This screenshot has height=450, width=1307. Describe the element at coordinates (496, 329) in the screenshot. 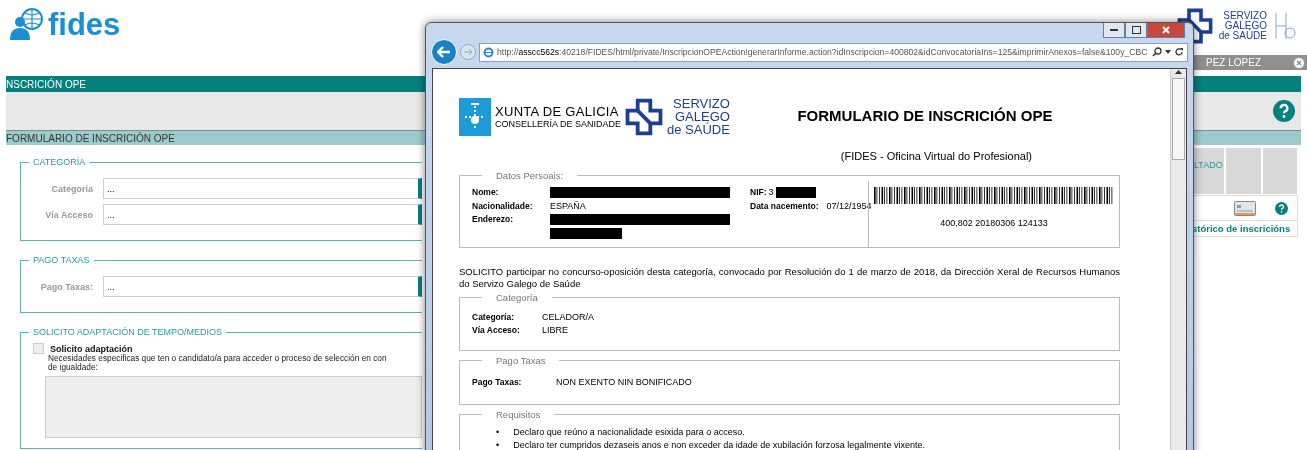

I see `field-label: Vía Acceso:` at that location.